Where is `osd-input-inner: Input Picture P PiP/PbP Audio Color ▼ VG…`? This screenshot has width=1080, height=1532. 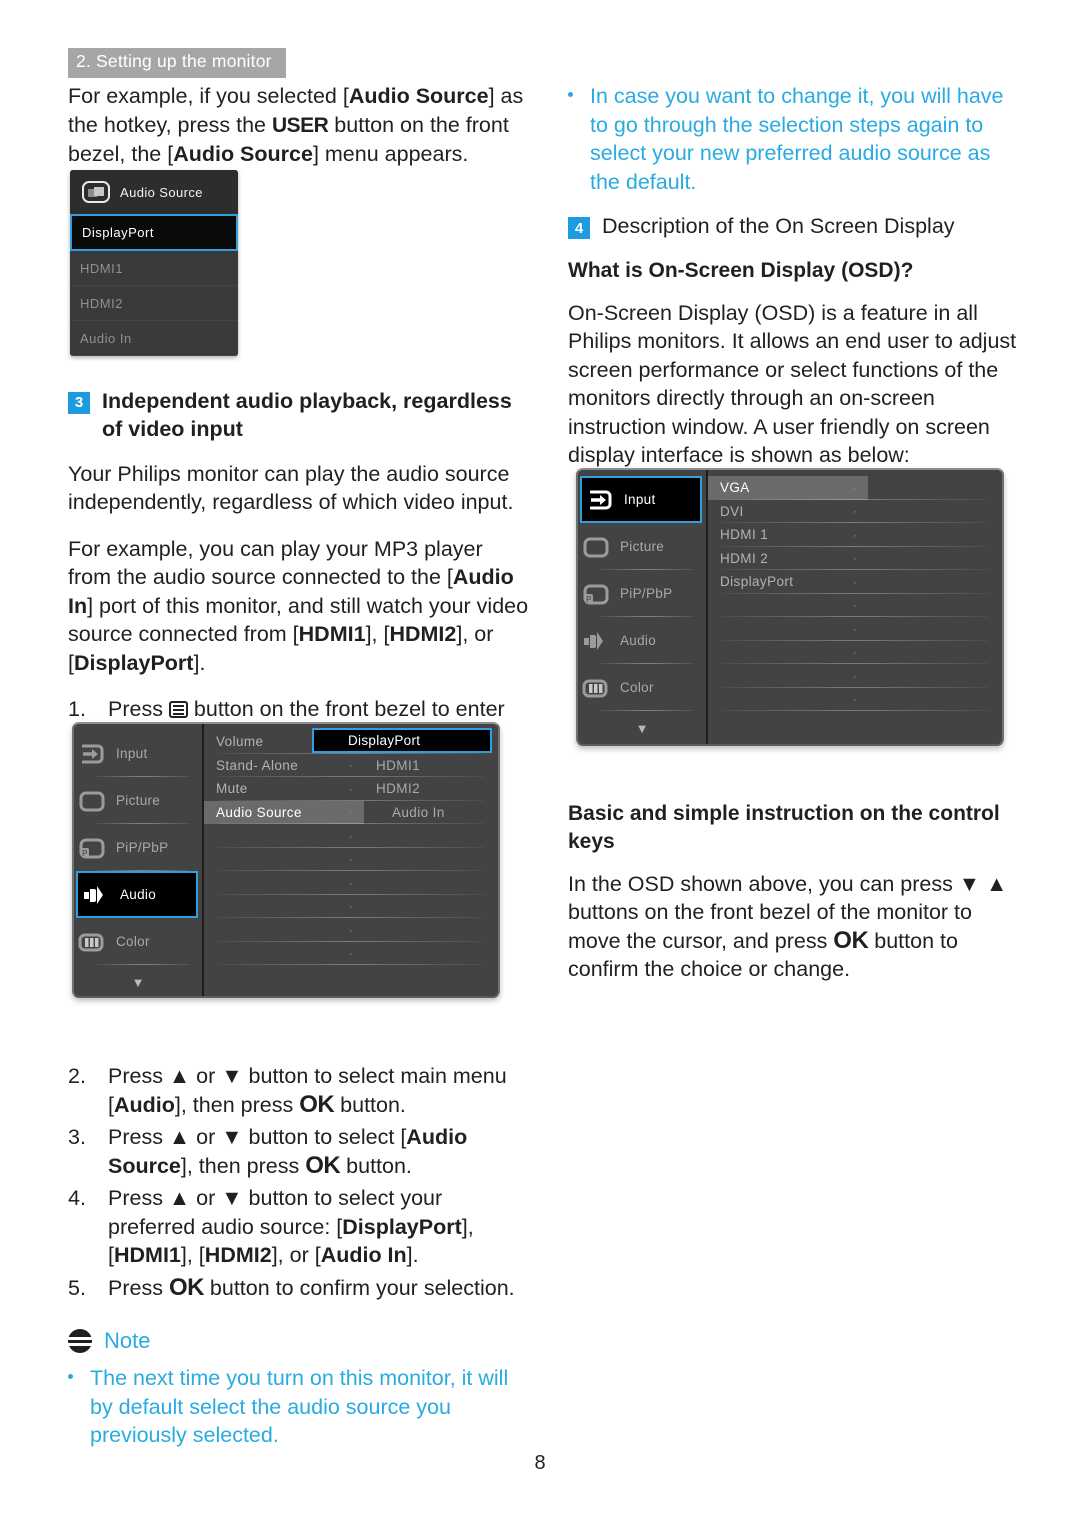
osd-input-inner: Input Picture P PiP/PbP Audio Color ▼ VG… is located at coordinates (790, 607).